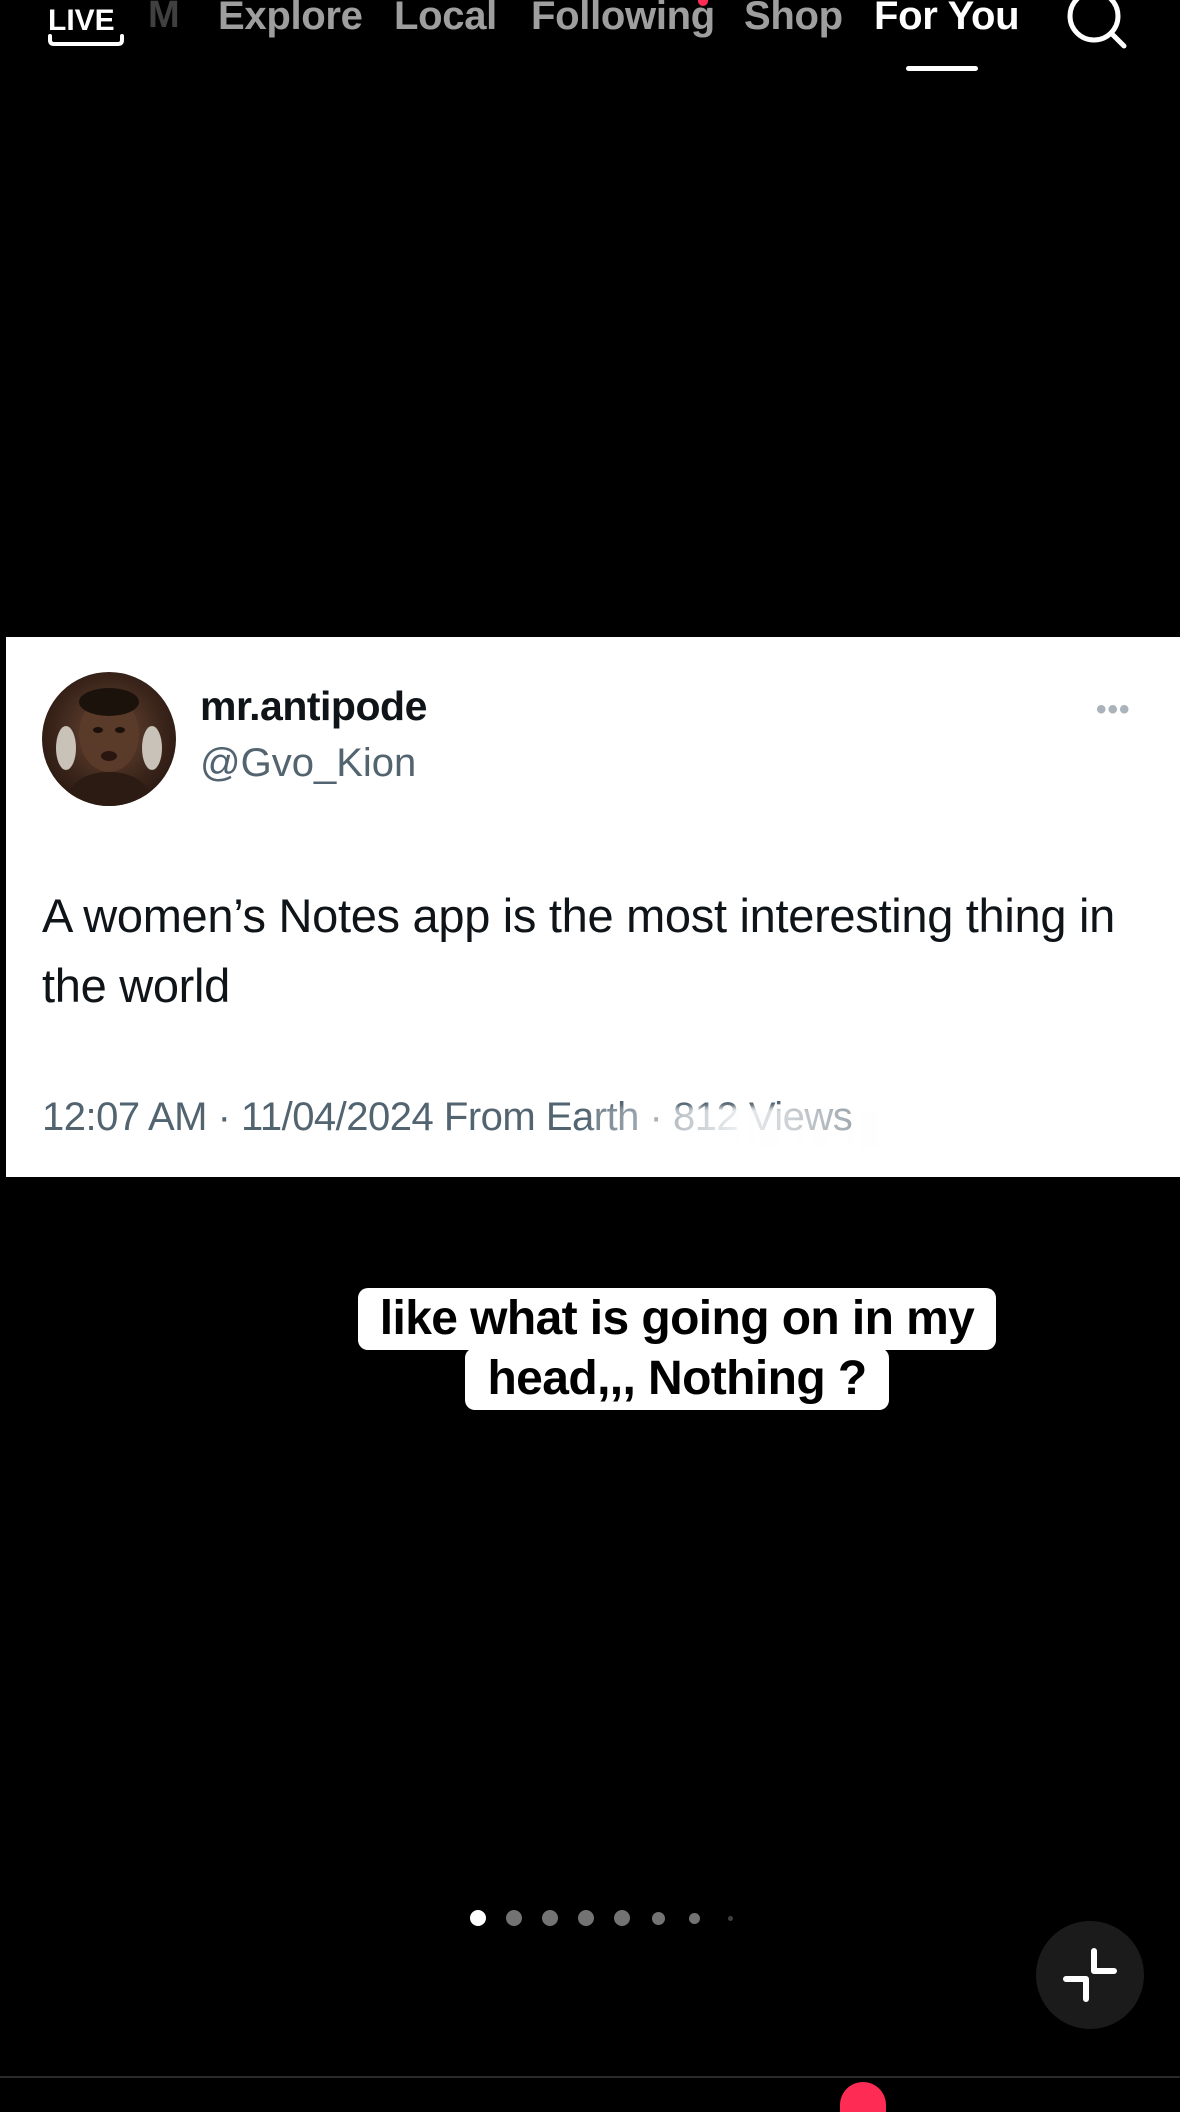 The image size is (1180, 2112). What do you see at coordinates (81, 20) in the screenshot?
I see `live-label: LIVE` at bounding box center [81, 20].